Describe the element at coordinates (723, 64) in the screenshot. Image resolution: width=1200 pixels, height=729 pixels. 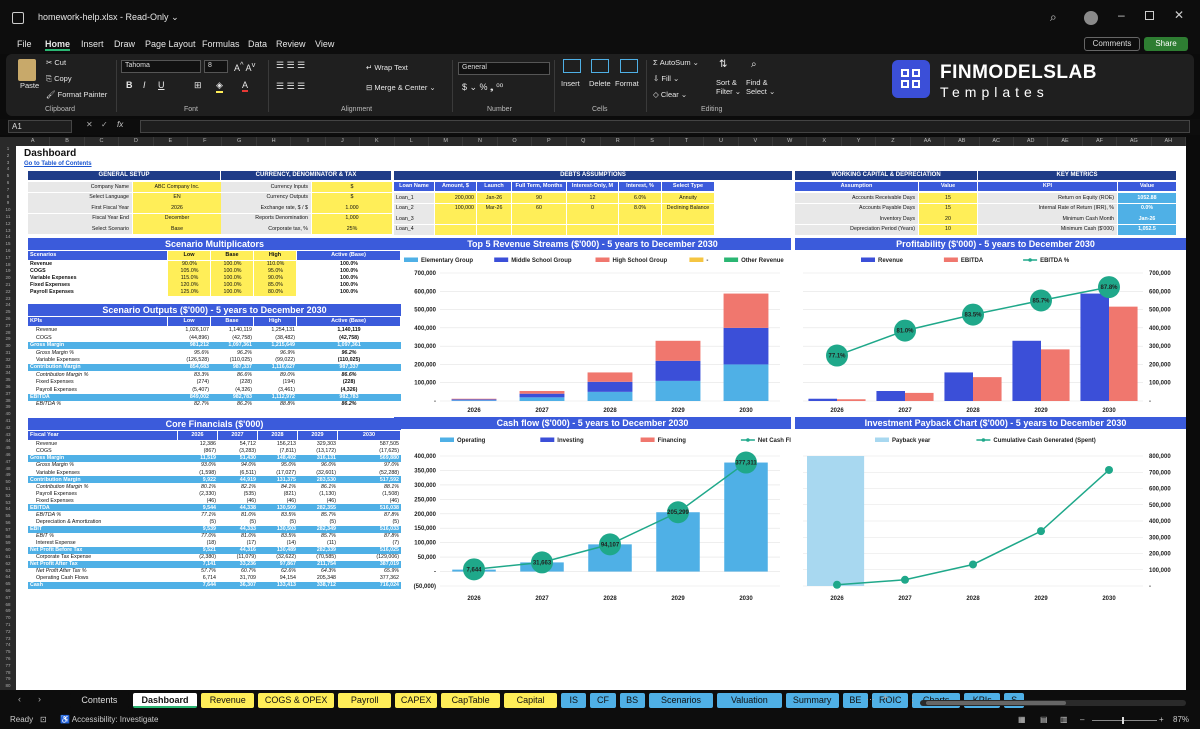
I see `sort-filter-icon: ⇅` at that location.